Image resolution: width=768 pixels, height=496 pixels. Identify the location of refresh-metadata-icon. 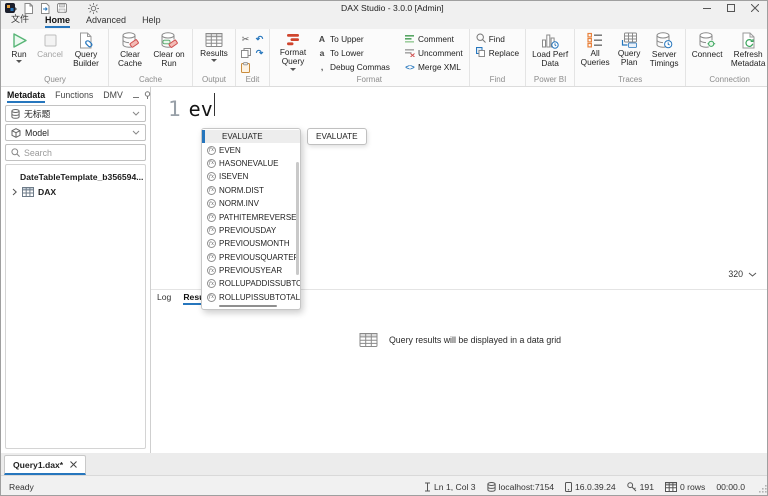
(748, 40).